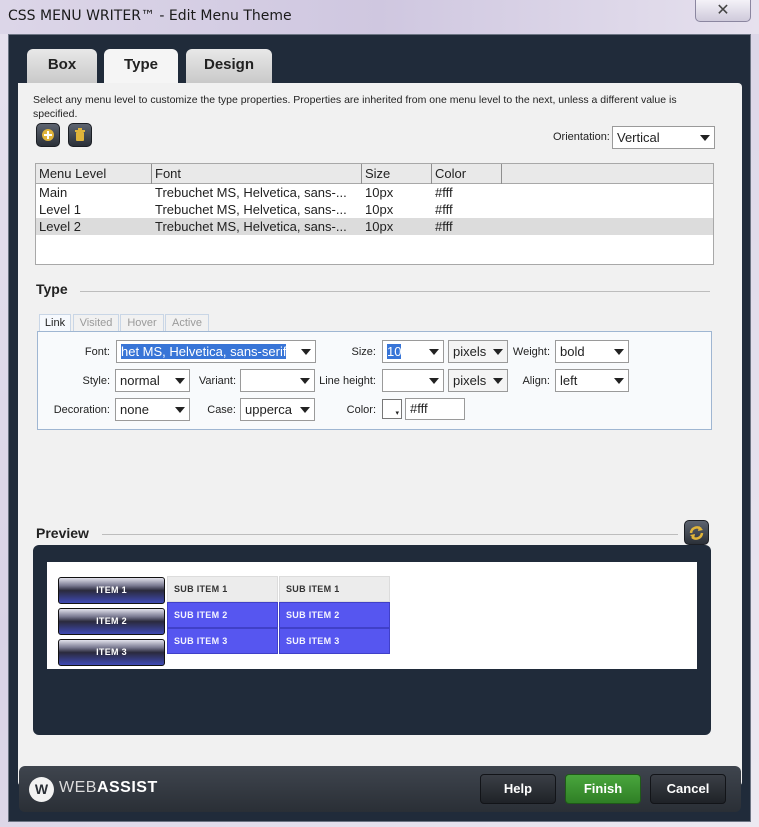  What do you see at coordinates (111, 652) in the screenshot?
I see `preview-menu-item: ITEM 3` at bounding box center [111, 652].